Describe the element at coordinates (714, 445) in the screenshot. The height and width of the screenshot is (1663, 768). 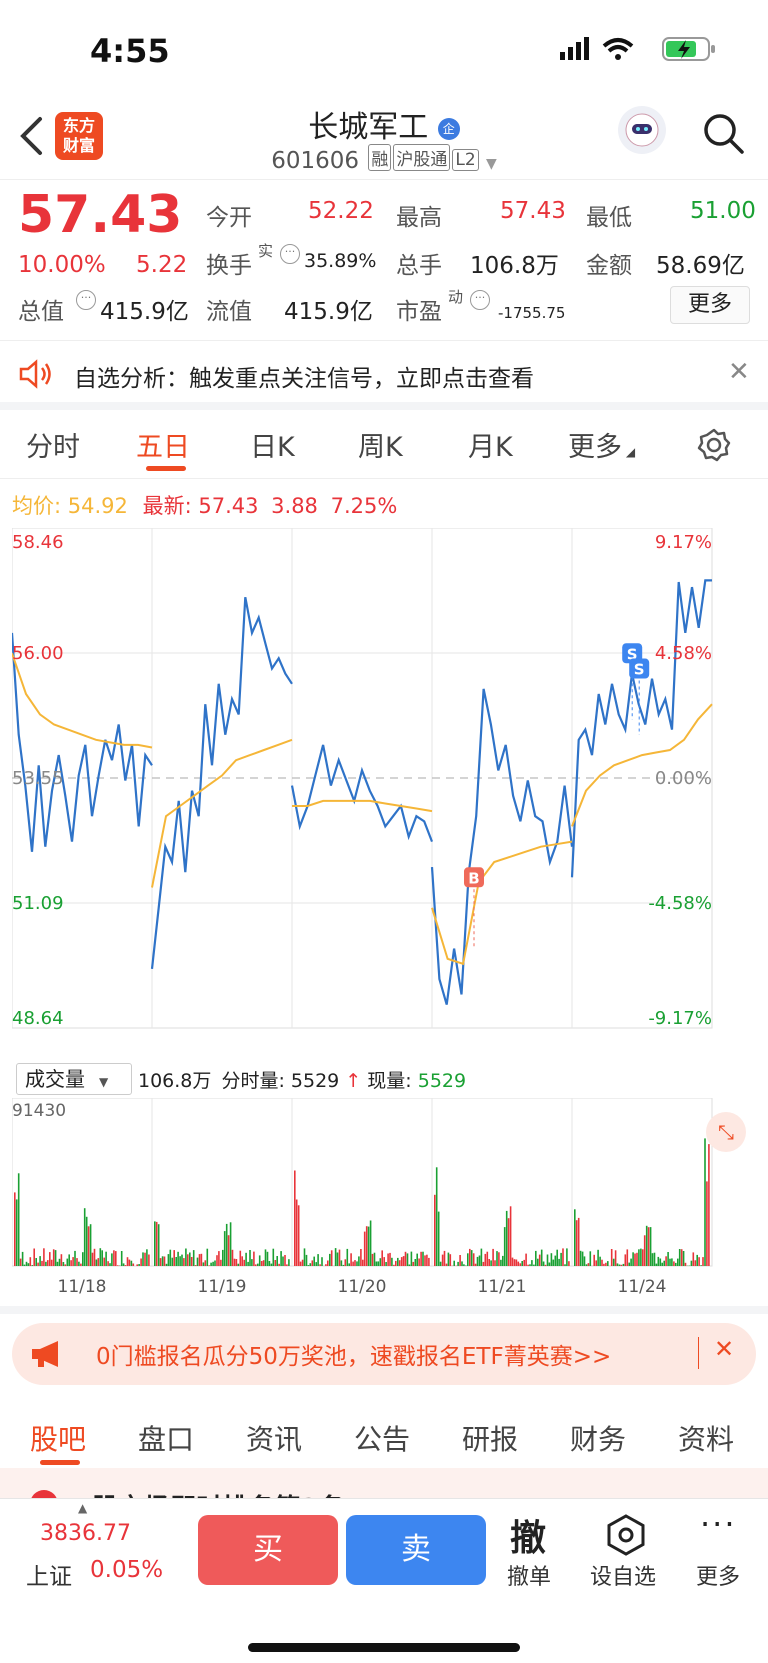
I see `settings-gear-icon` at that location.